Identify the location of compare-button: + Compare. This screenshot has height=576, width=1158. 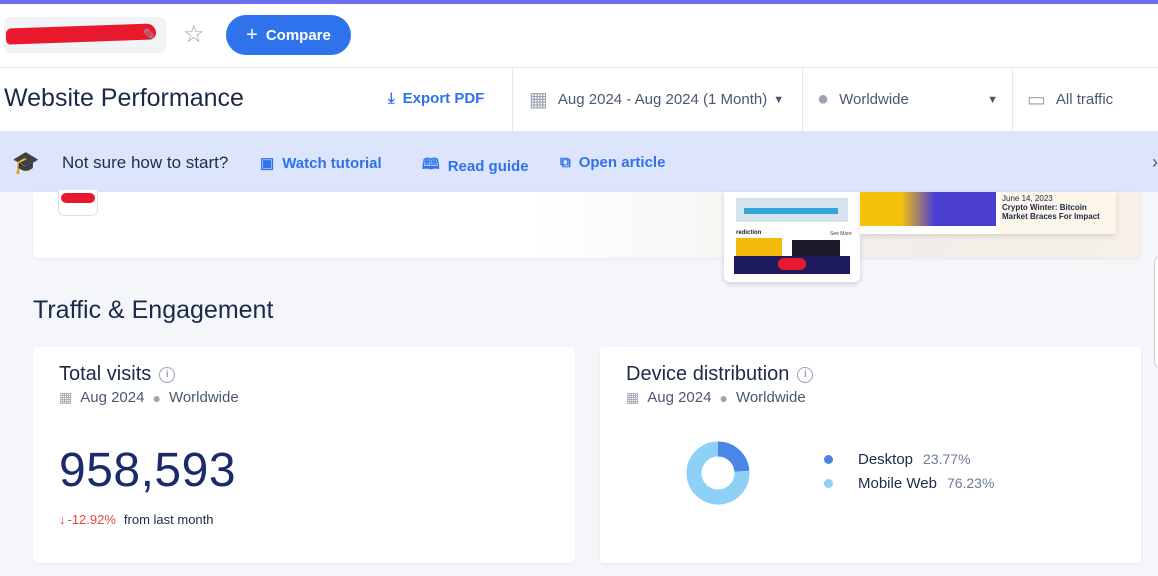
(288, 35).